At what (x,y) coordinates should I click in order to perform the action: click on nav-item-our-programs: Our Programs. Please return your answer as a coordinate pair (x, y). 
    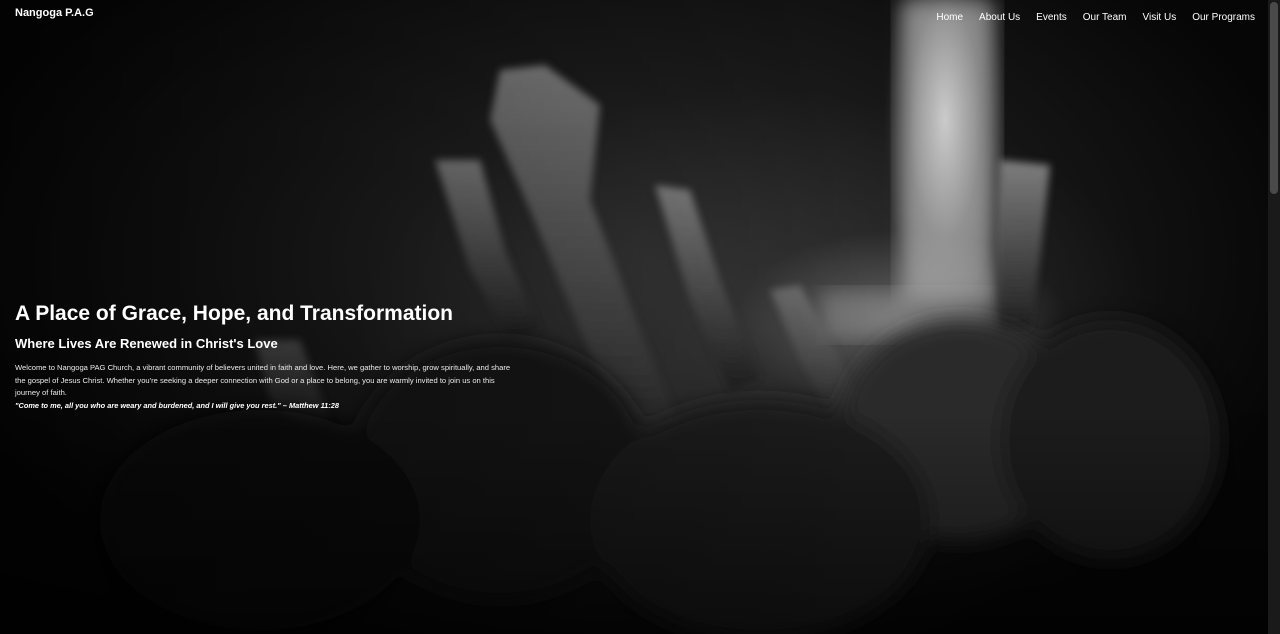
    Looking at the image, I should click on (1223, 16).